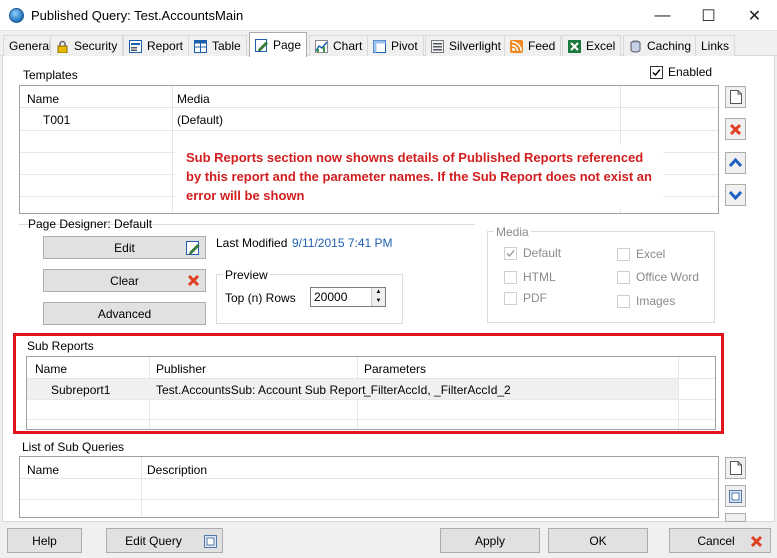 This screenshot has height=558, width=777. What do you see at coordinates (200, 120) in the screenshot?
I see `template-media-cell: (Default)` at bounding box center [200, 120].